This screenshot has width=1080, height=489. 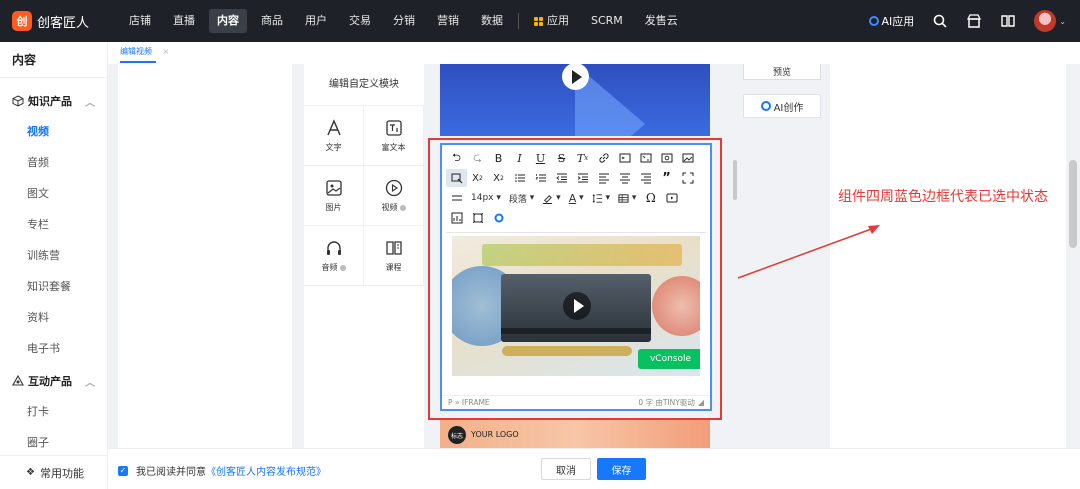 What do you see at coordinates (561, 178) in the screenshot?
I see `outdent-icon` at bounding box center [561, 178].